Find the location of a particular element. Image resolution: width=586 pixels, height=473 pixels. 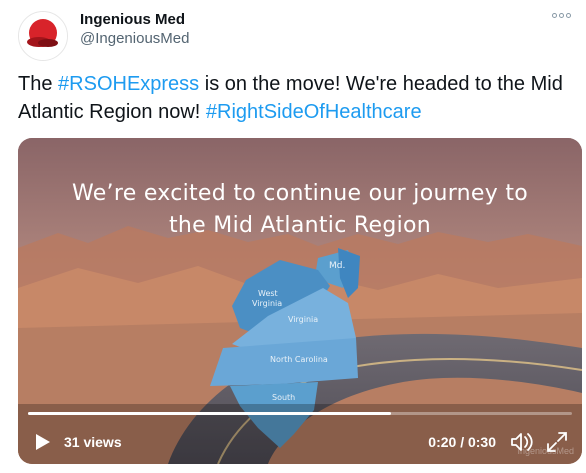

ingenious-med-logo-icon is located at coordinates (43, 36).